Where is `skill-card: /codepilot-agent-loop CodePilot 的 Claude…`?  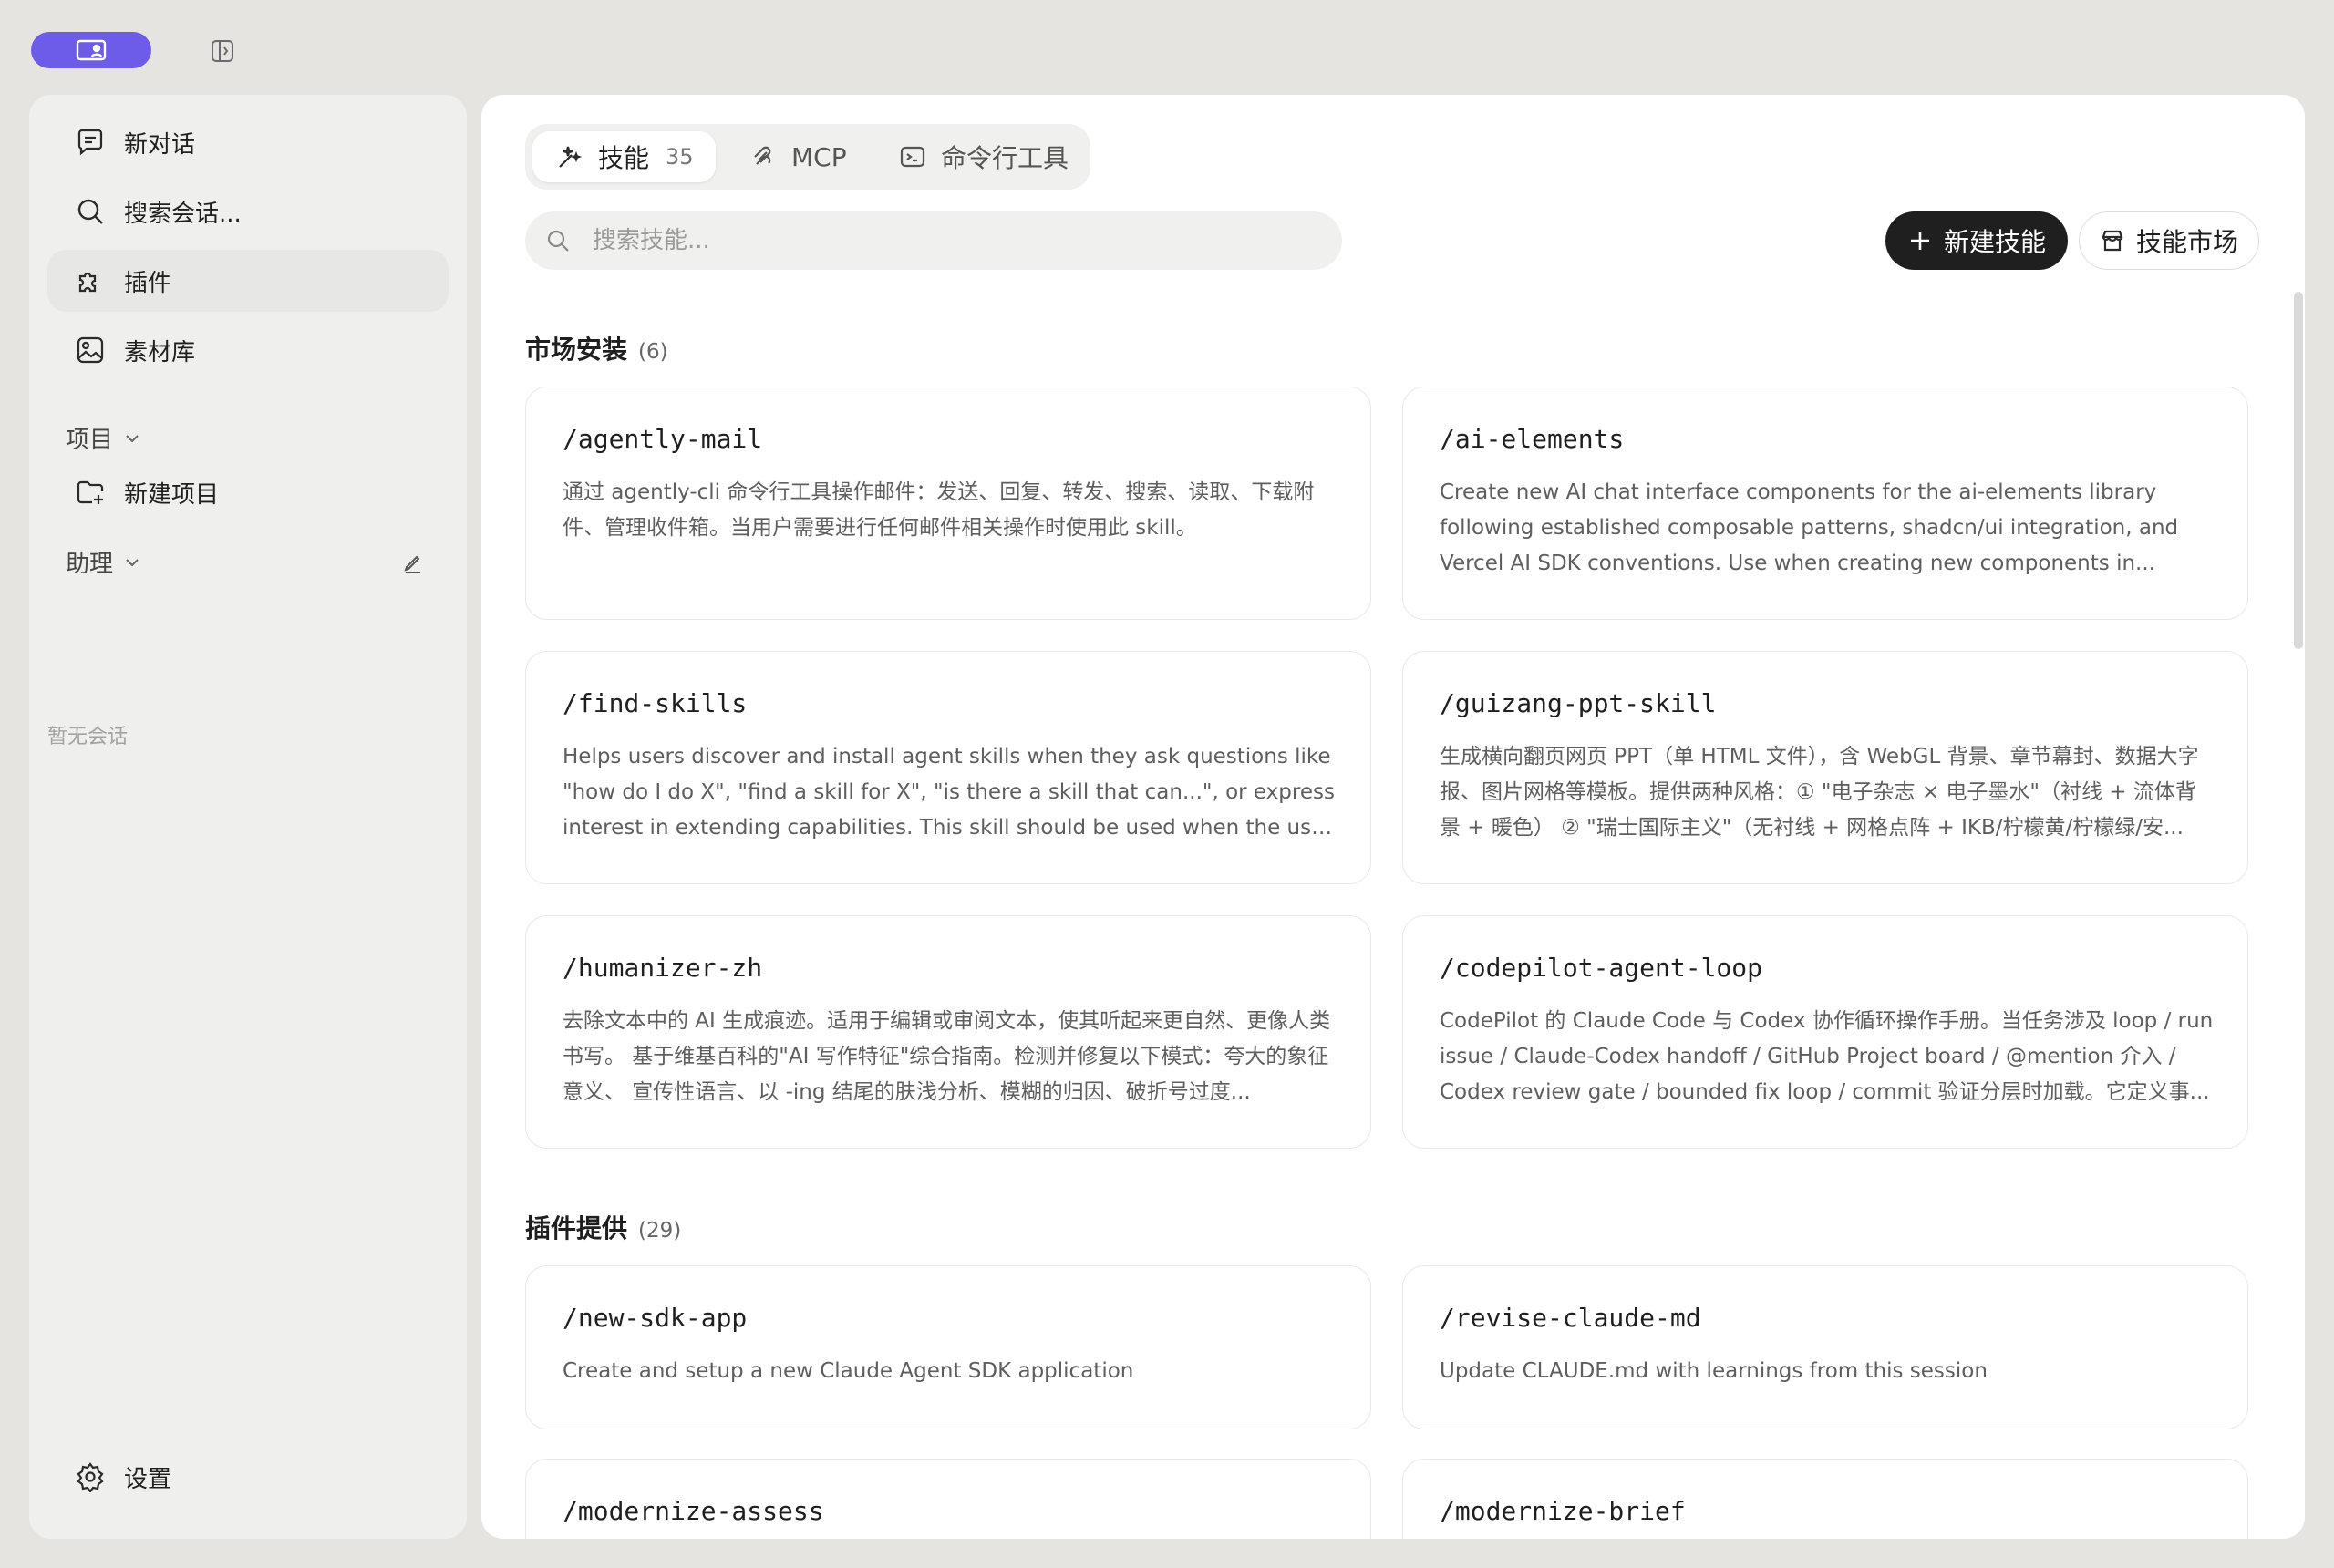 skill-card: /codepilot-agent-loop CodePilot 的 Claude… is located at coordinates (1825, 1032).